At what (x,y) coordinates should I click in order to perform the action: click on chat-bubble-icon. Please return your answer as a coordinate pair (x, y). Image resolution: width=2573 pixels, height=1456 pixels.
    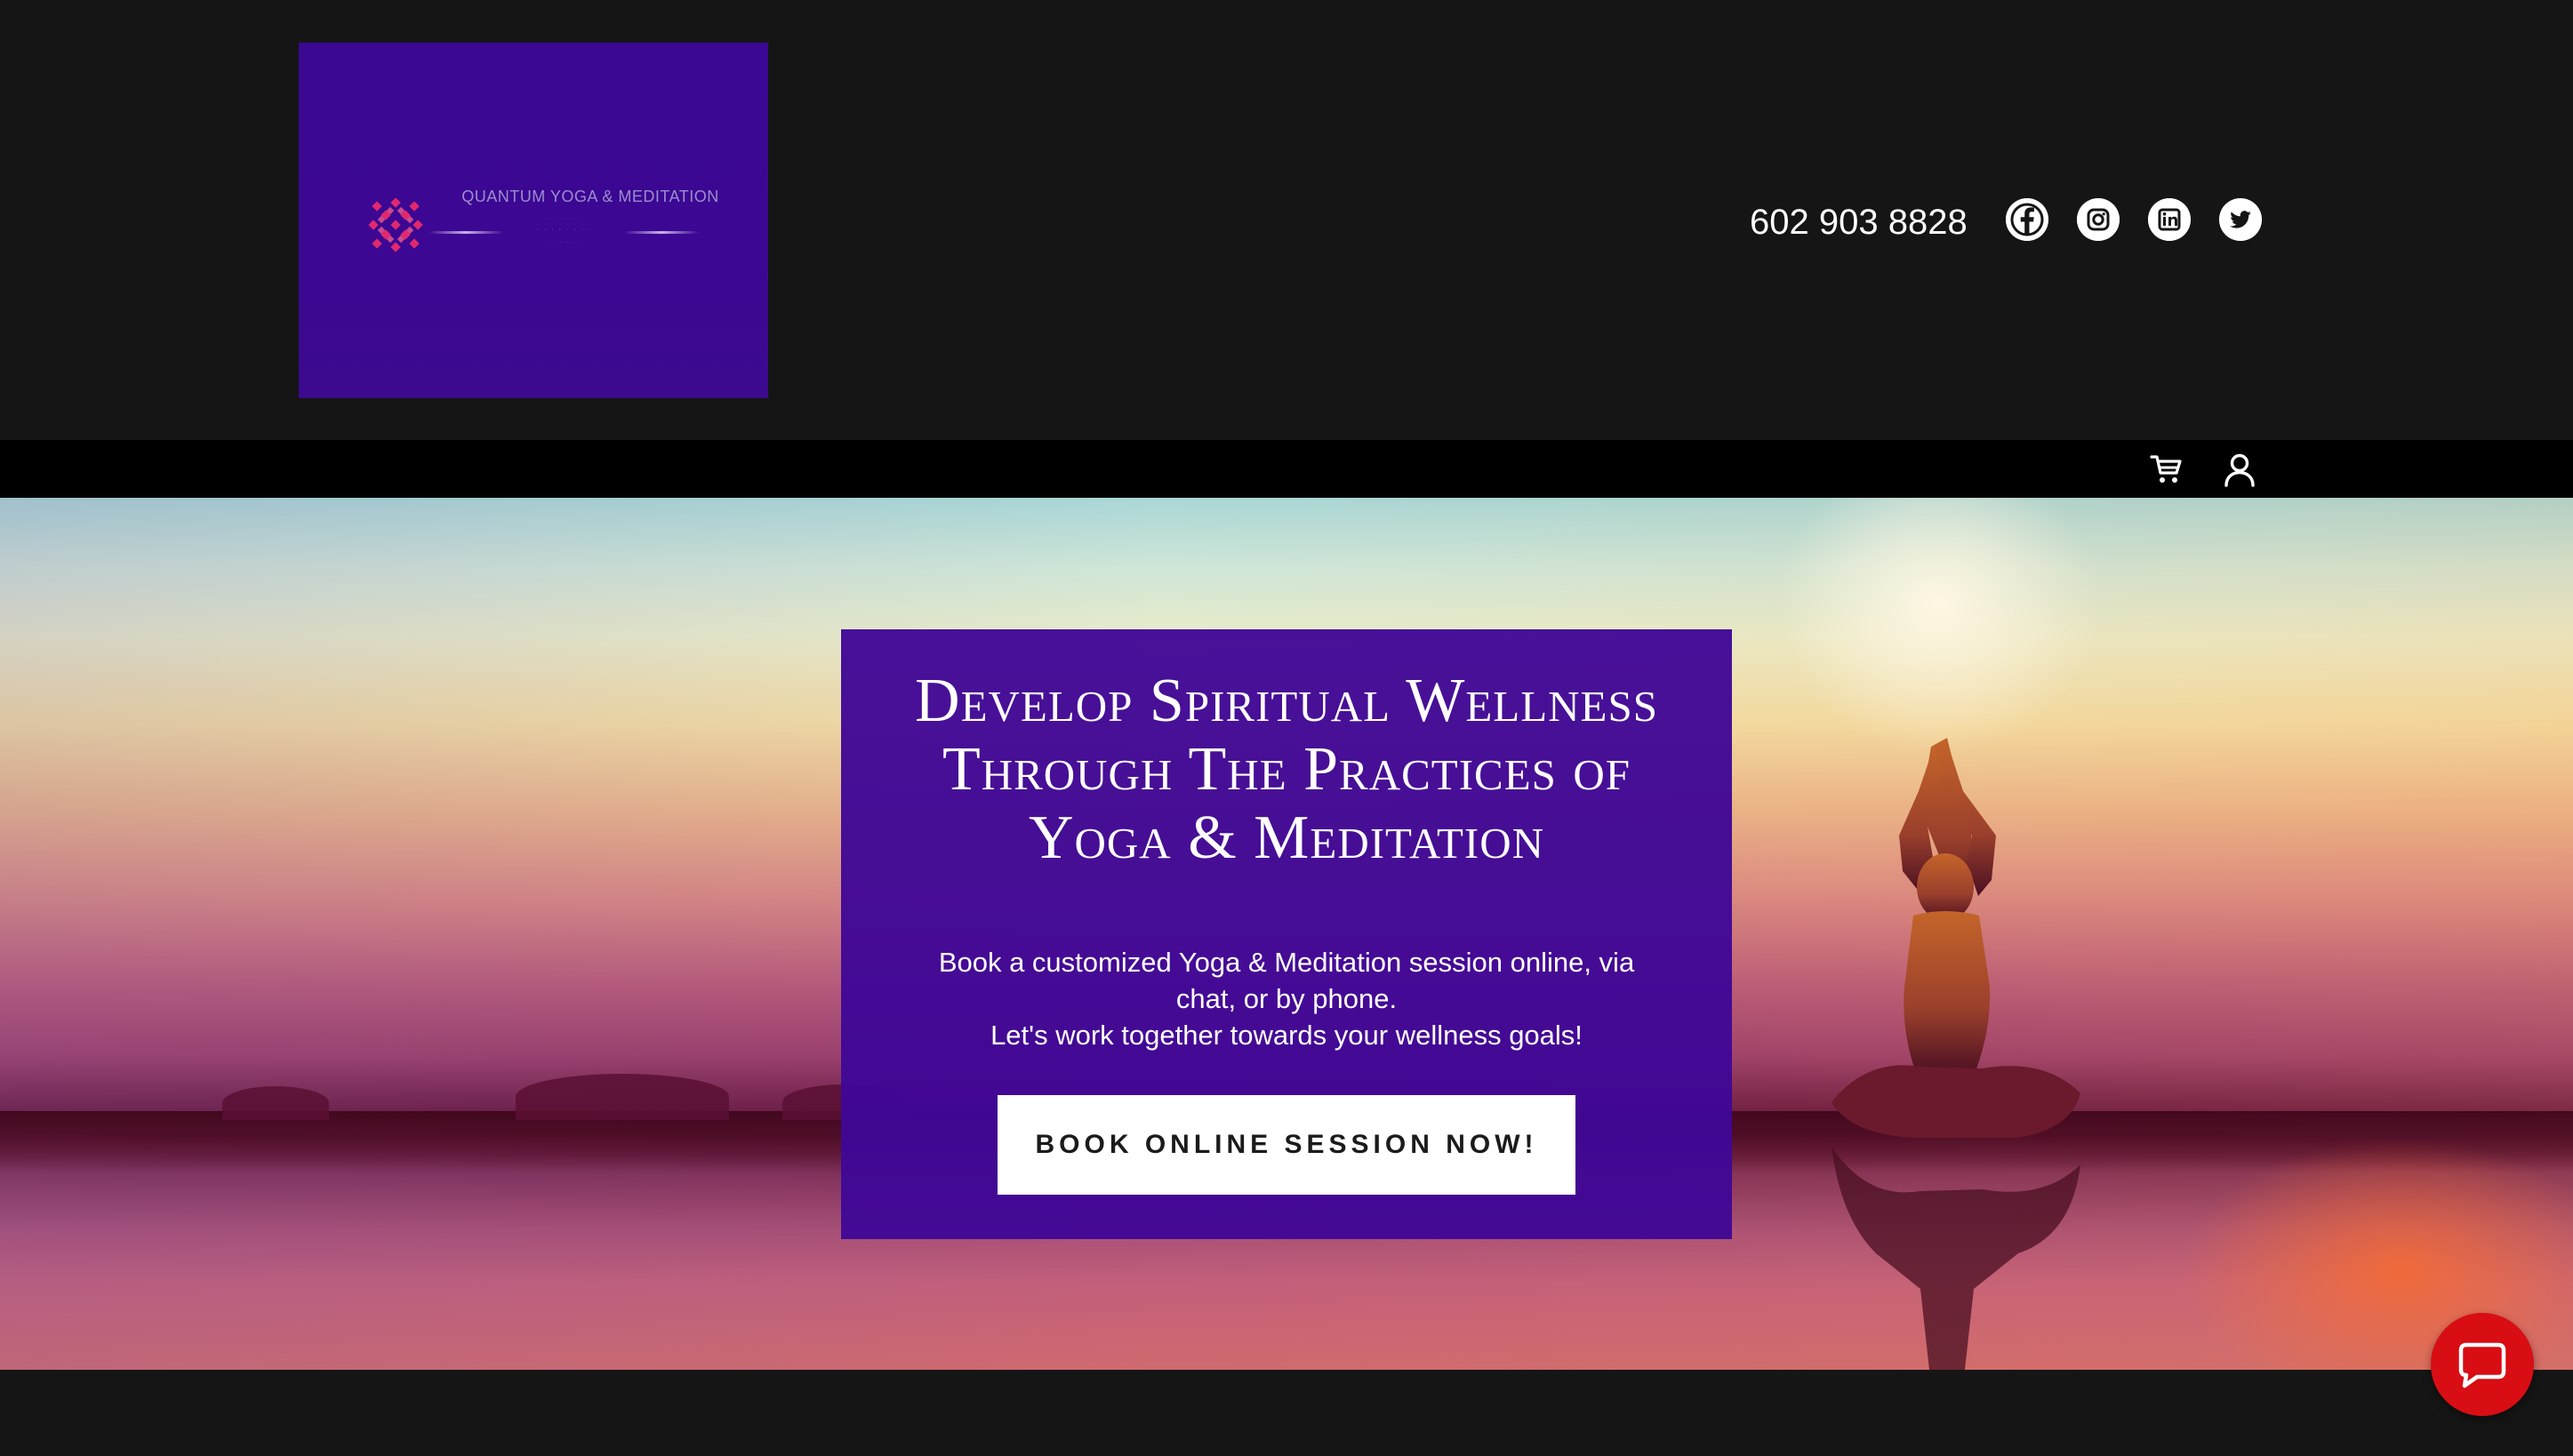
    Looking at the image, I should click on (2482, 1365).